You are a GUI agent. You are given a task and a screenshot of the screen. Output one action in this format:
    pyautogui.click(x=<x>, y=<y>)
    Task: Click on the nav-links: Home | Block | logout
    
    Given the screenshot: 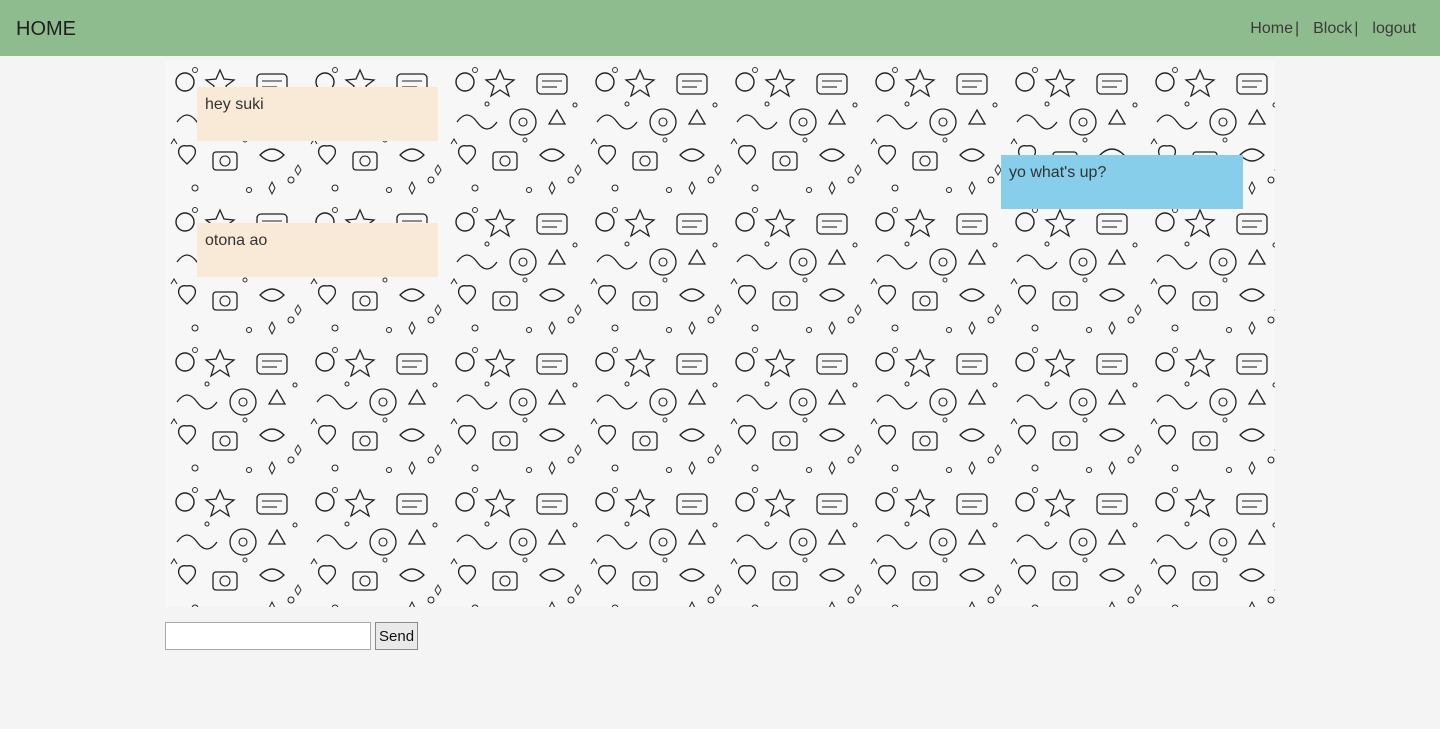 What is the action you would take?
    pyautogui.click(x=1333, y=29)
    